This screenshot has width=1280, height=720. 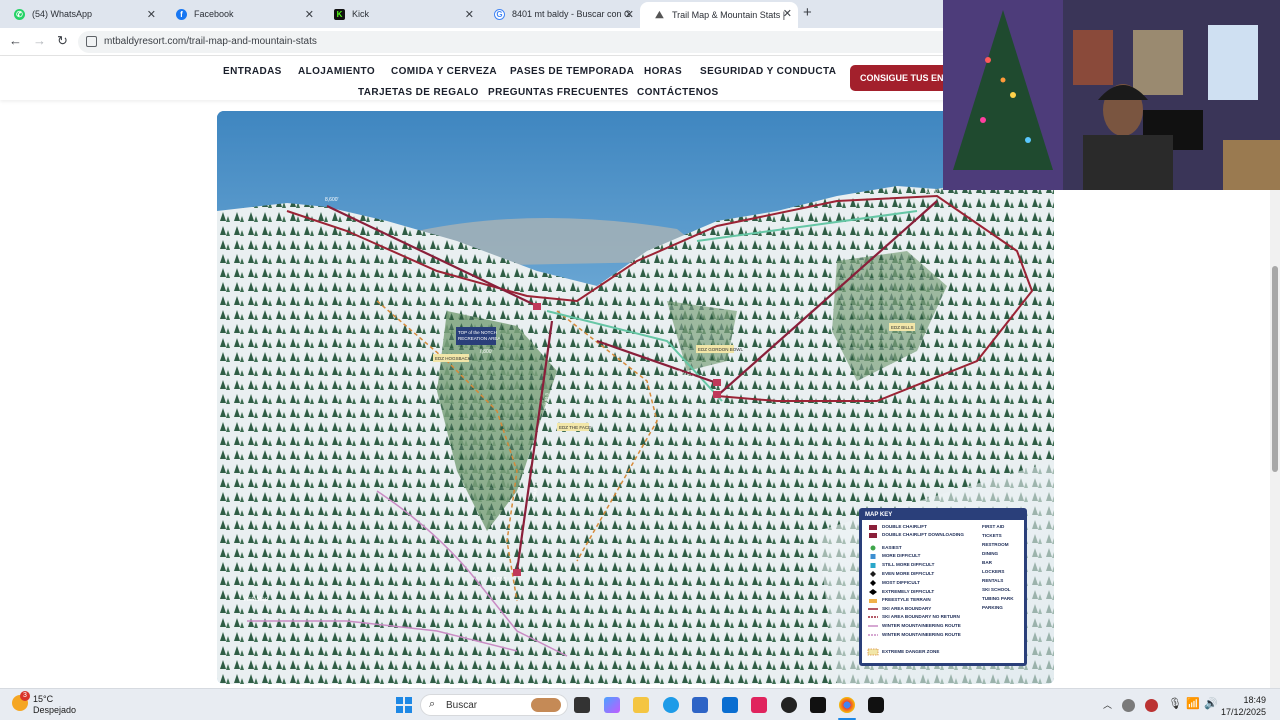 What do you see at coordinates (995, 544) in the screenshot?
I see `legend-item: RESTROOM` at bounding box center [995, 544].